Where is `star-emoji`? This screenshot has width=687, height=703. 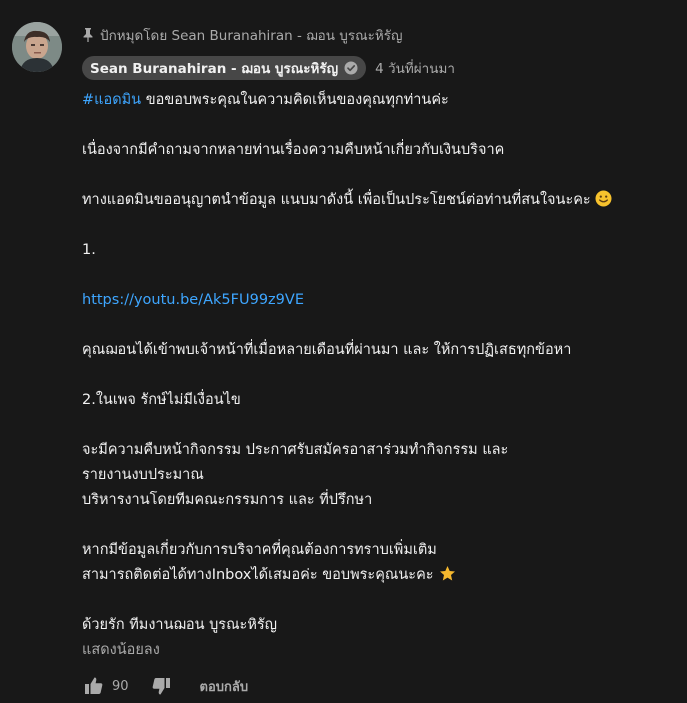 star-emoji is located at coordinates (447, 573).